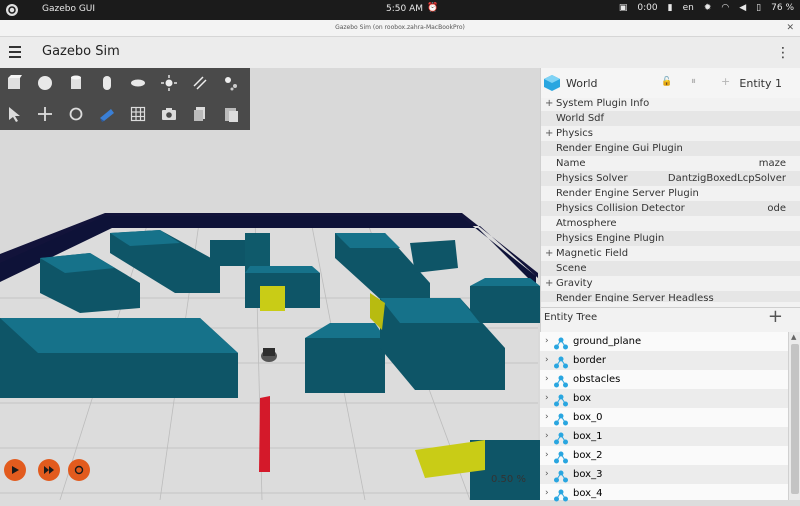  What do you see at coordinates (693, 81) in the screenshot?
I see `pause-updates-icon: ⏸` at bounding box center [693, 81].